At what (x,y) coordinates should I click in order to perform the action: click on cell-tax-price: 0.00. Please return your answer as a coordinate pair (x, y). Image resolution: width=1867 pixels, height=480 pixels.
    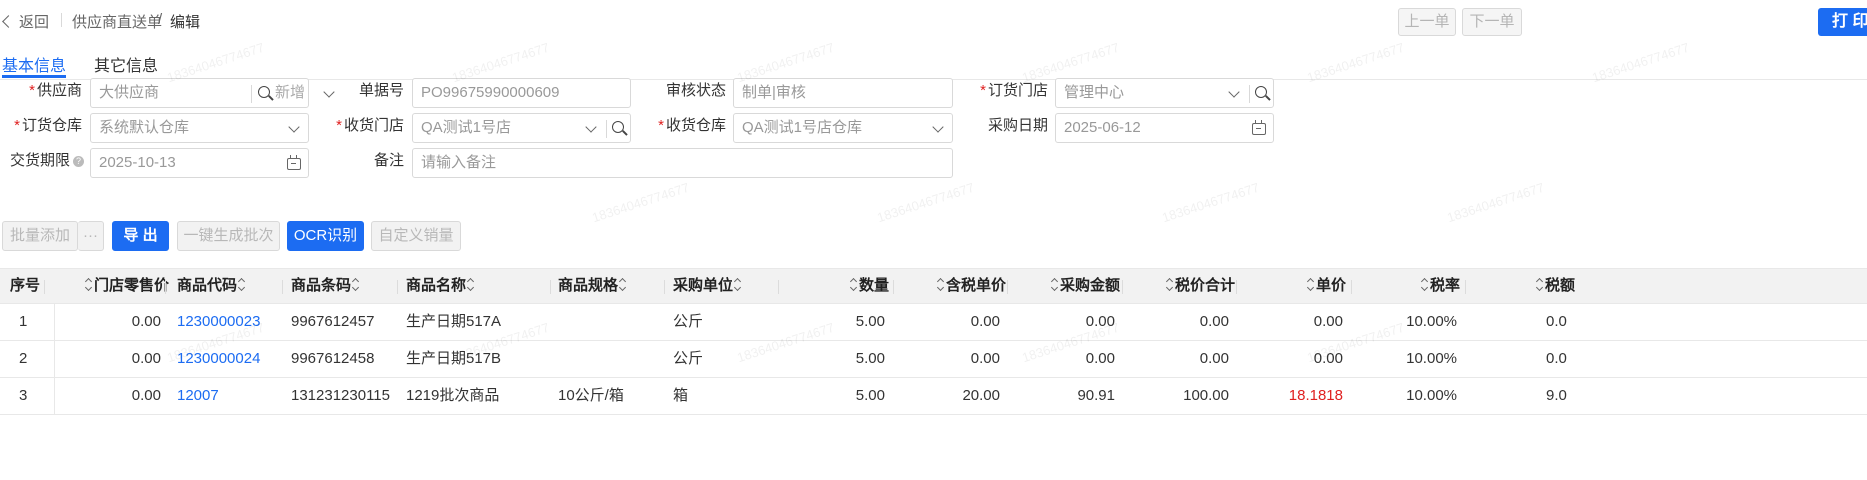
    Looking at the image, I should click on (985, 358).